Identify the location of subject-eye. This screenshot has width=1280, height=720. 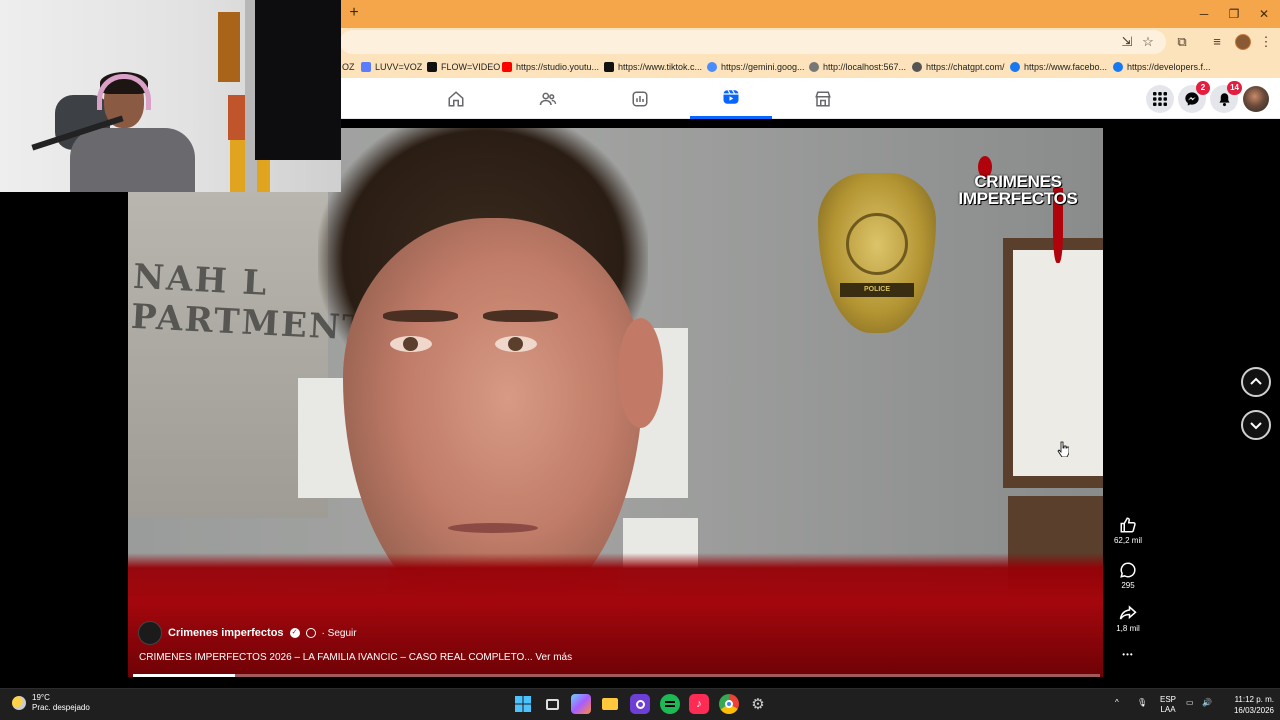
(516, 344).